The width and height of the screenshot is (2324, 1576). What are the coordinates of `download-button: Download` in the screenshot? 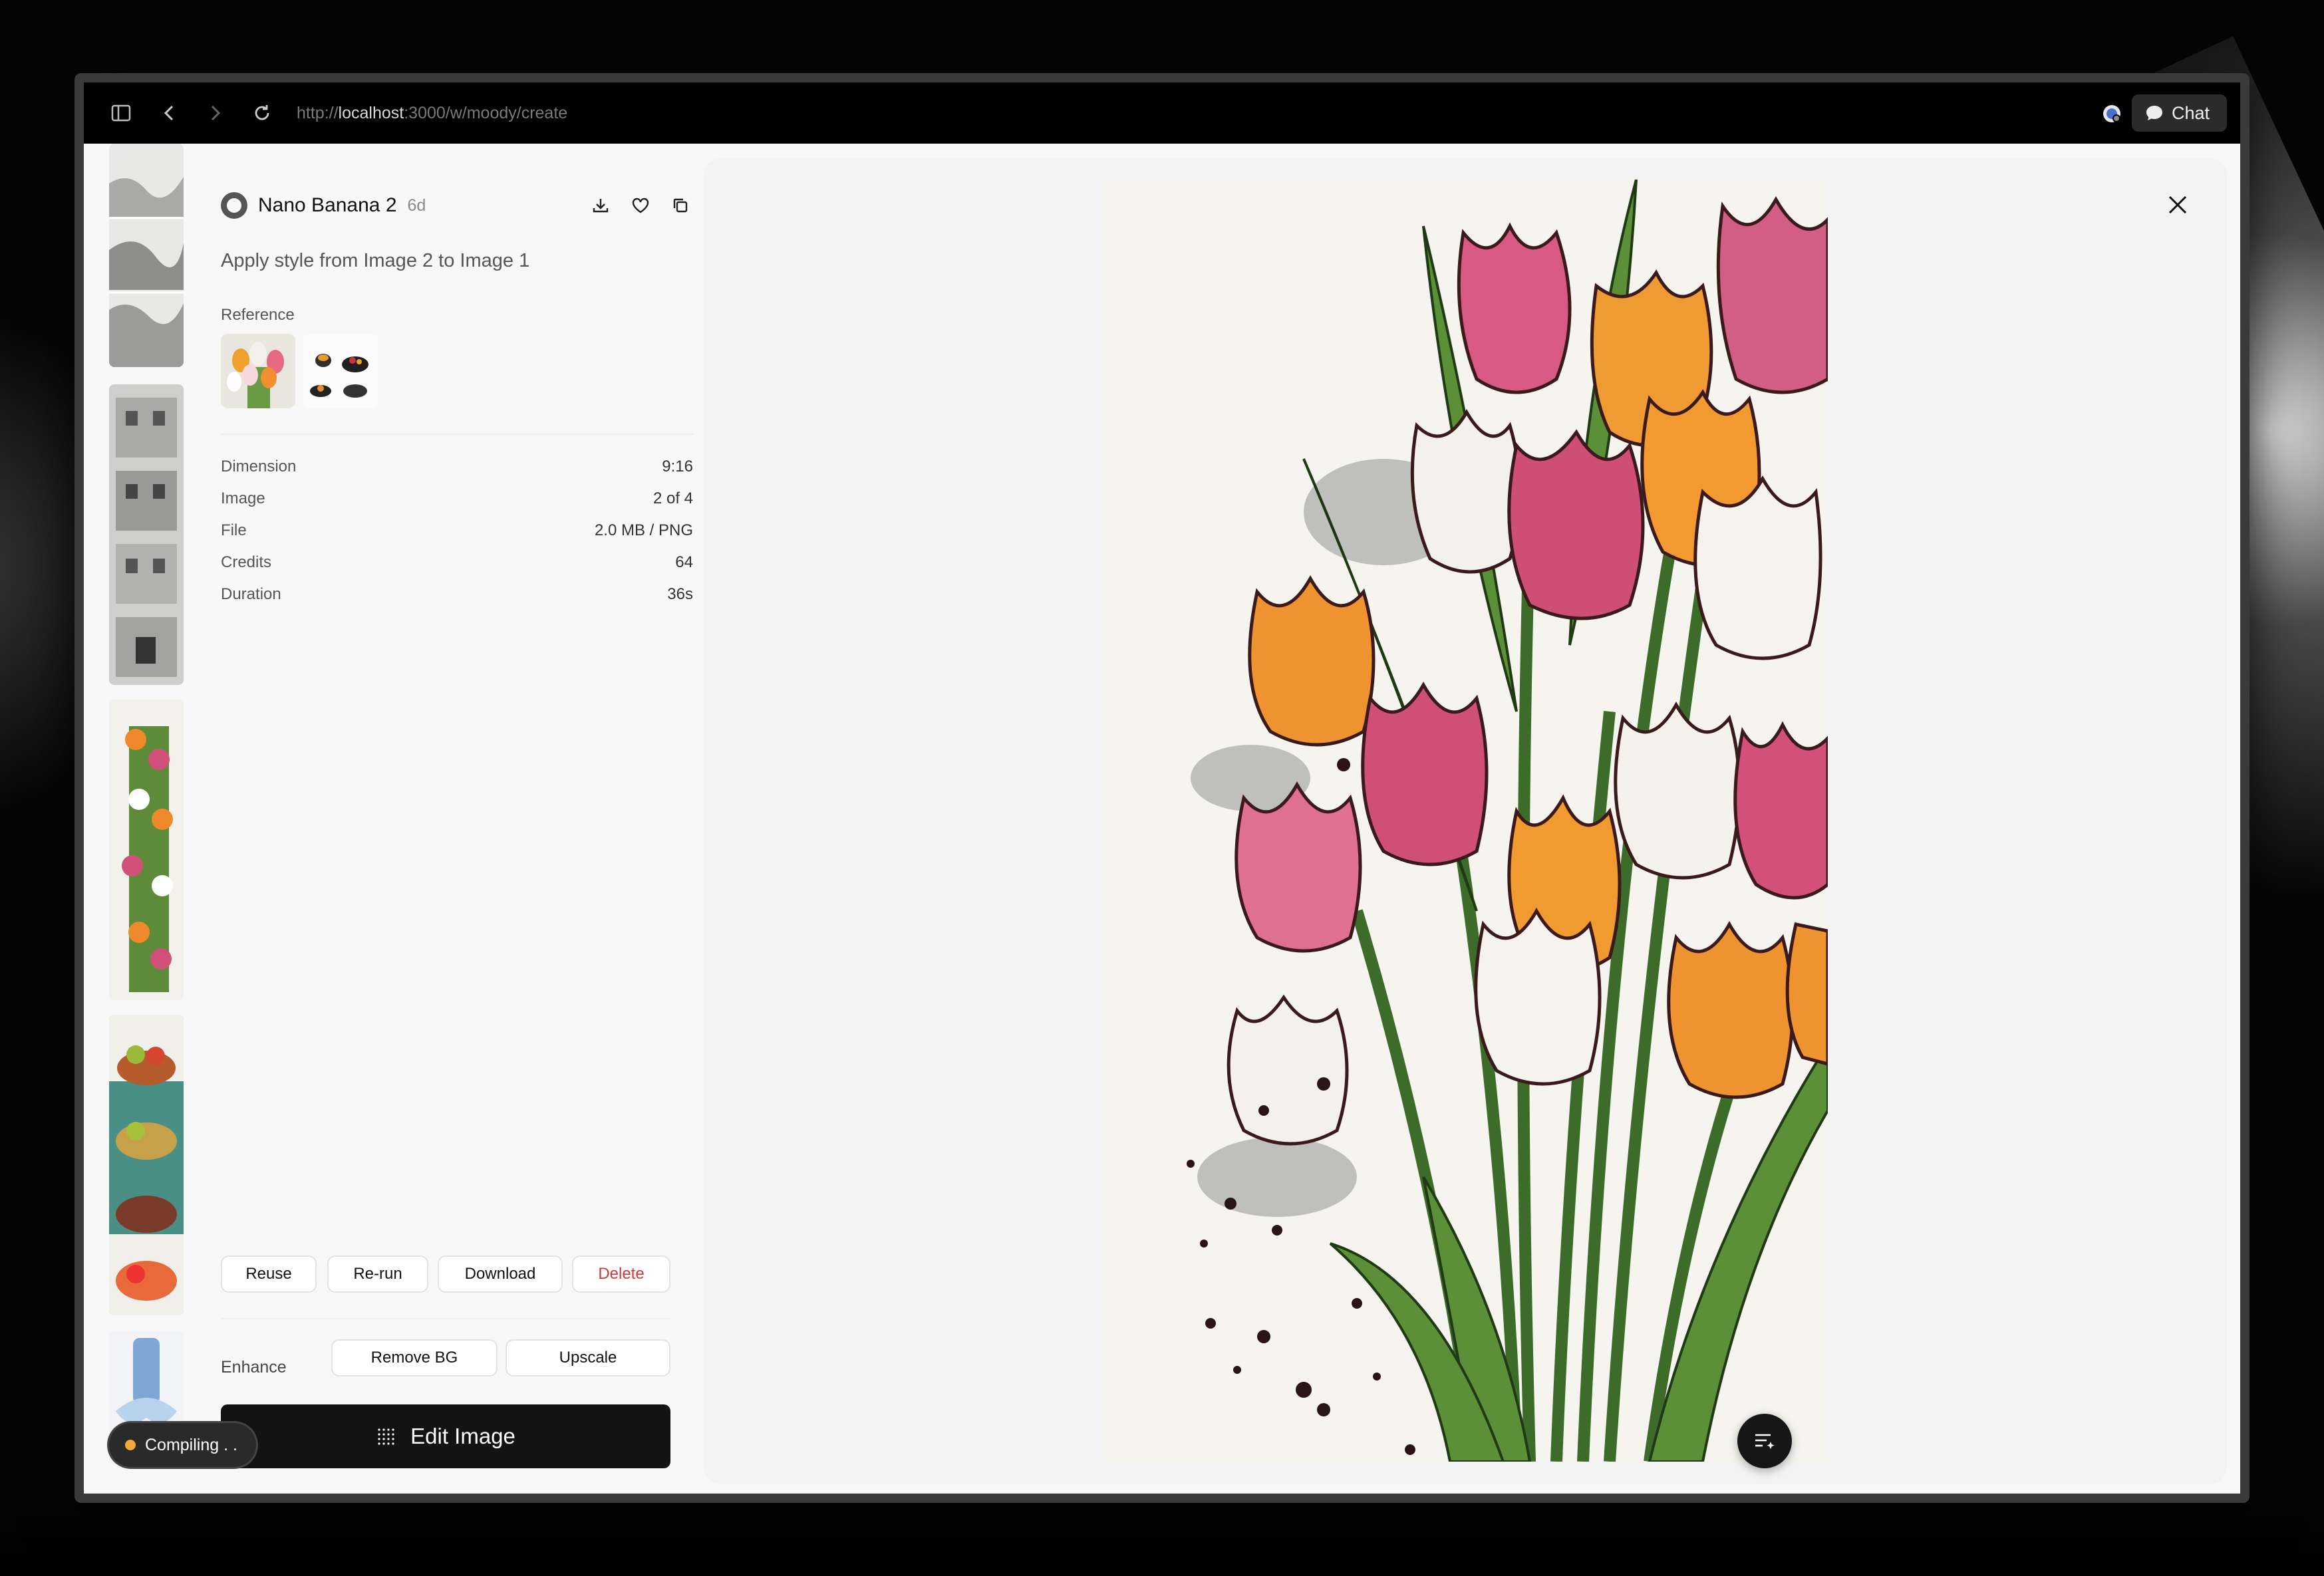 It's located at (500, 1274).